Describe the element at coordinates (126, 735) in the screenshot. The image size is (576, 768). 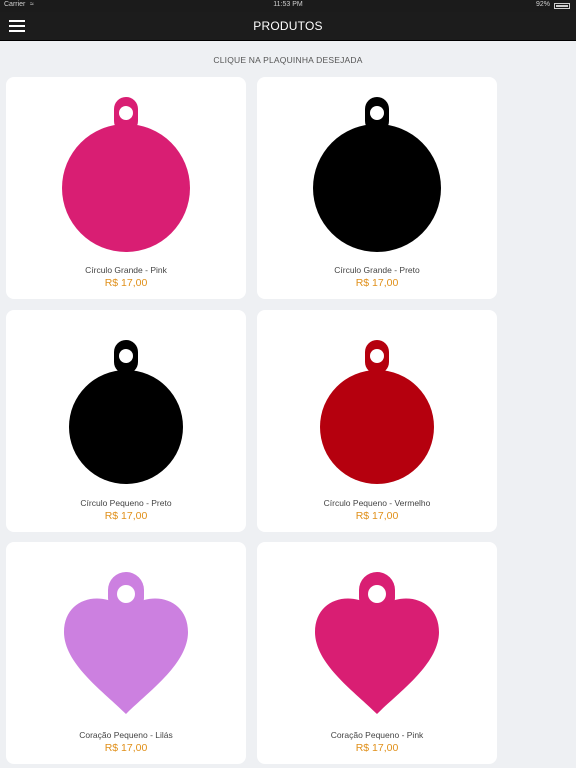
I see `product-name: Coração Pequeno - Lilás` at that location.